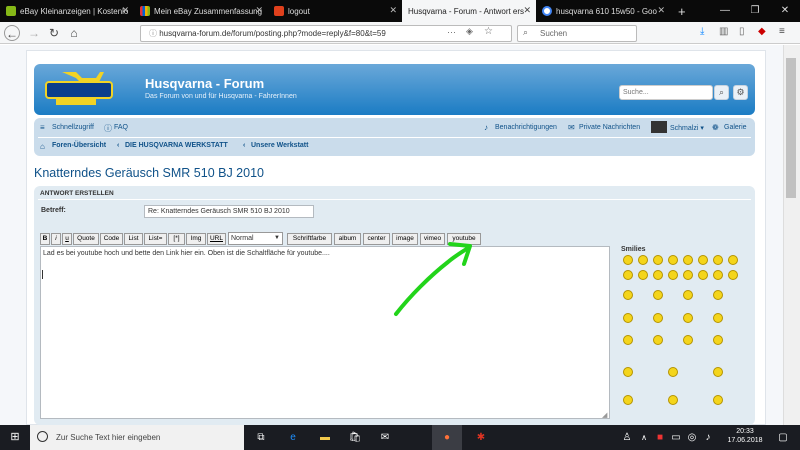  What do you see at coordinates (469, 31) in the screenshot?
I see `pocket-icon: ◈` at bounding box center [469, 31].